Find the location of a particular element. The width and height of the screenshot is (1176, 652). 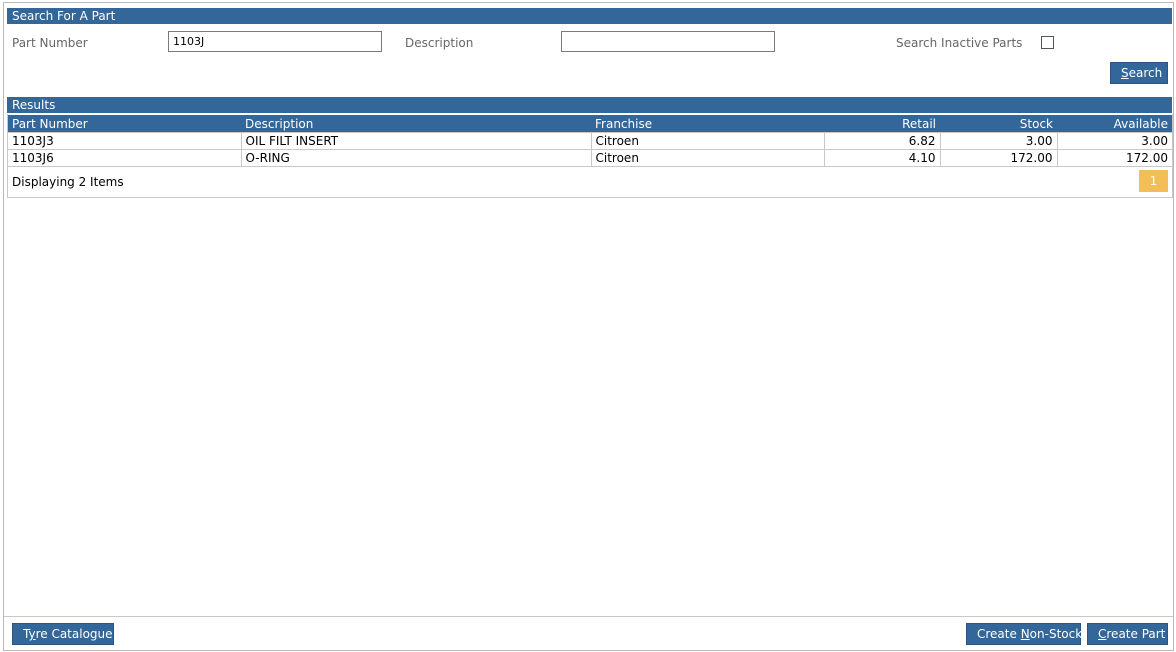

col-description: Description is located at coordinates (416, 123).